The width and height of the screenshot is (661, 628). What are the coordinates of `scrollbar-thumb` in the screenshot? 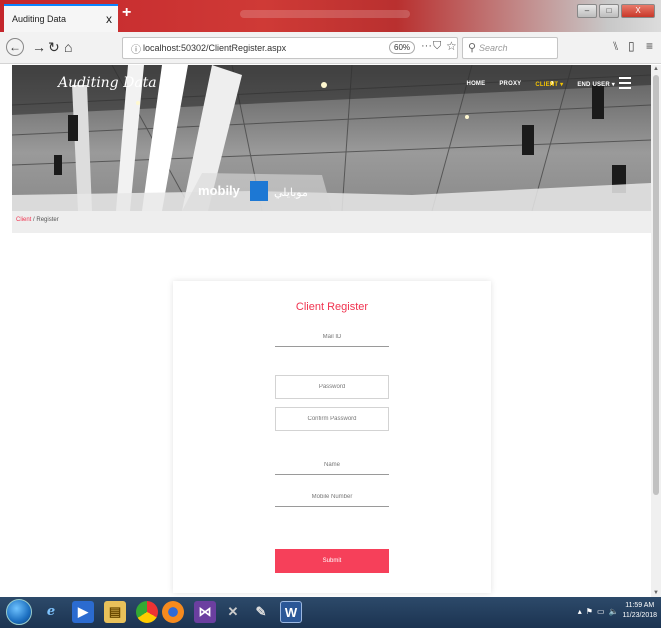 It's located at (656, 285).